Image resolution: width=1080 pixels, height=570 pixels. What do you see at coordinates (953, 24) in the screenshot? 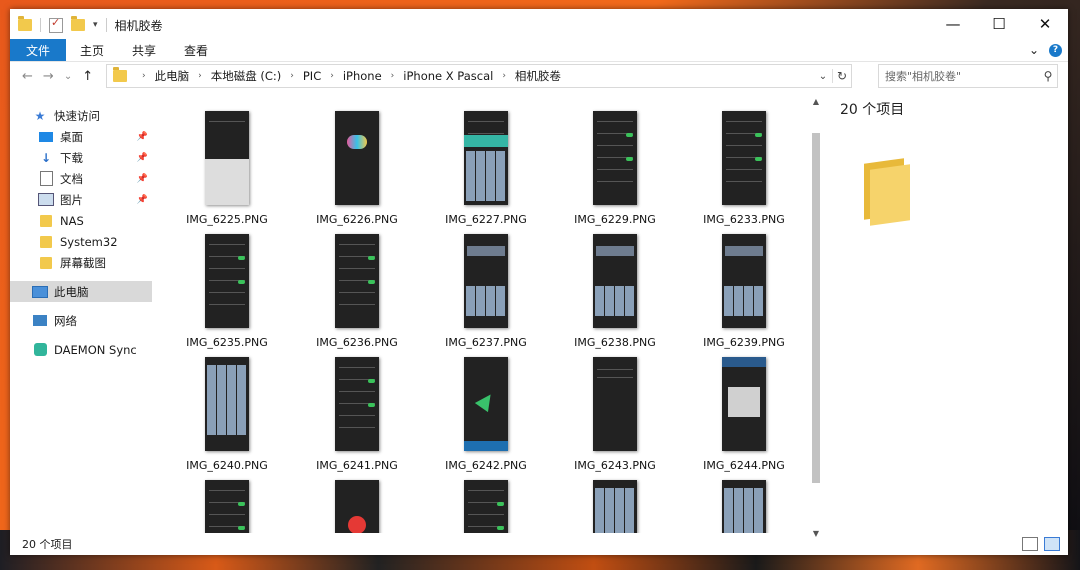
I see `minimize-button: —` at bounding box center [953, 24].